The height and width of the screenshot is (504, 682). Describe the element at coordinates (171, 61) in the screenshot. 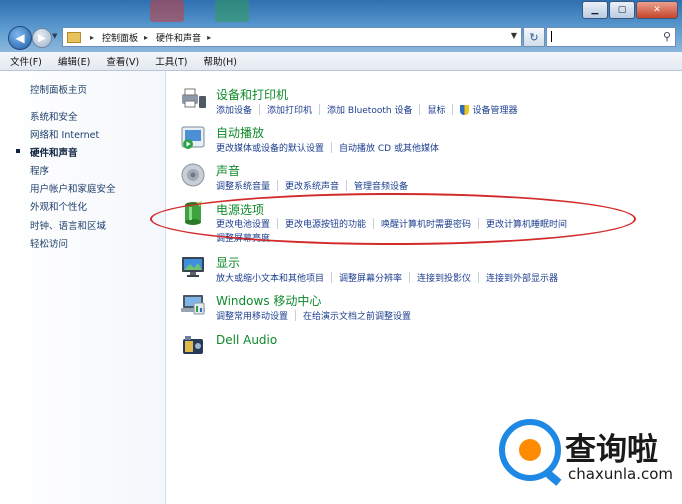

I see `menu-tools: 工具(T)` at that location.